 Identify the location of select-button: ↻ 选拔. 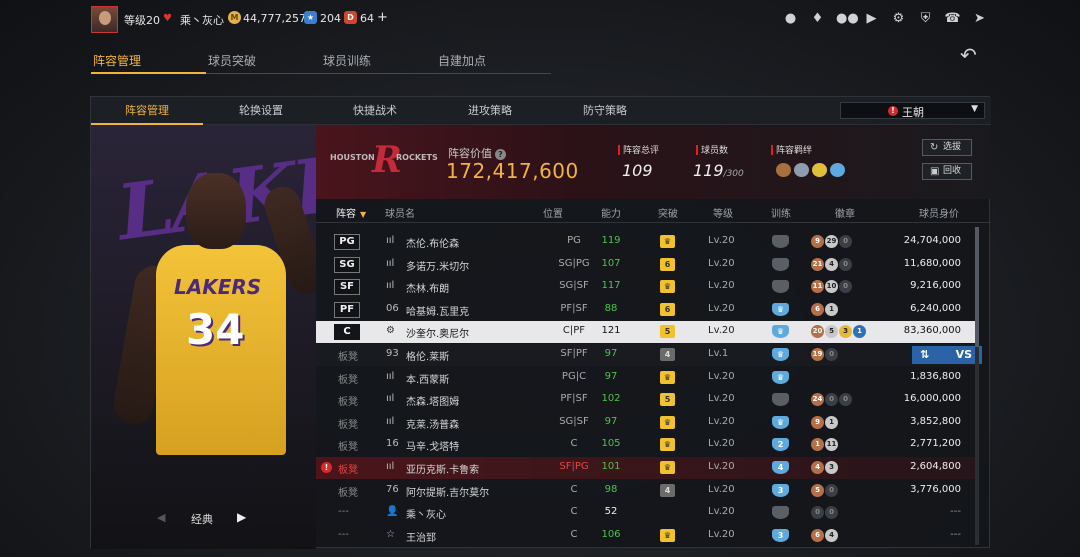
(947, 147).